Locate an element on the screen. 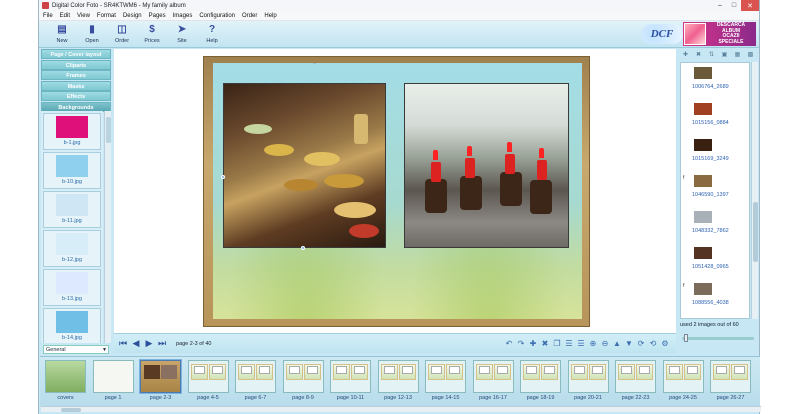  image-item: 1048332_7862 is located at coordinates (715, 225).